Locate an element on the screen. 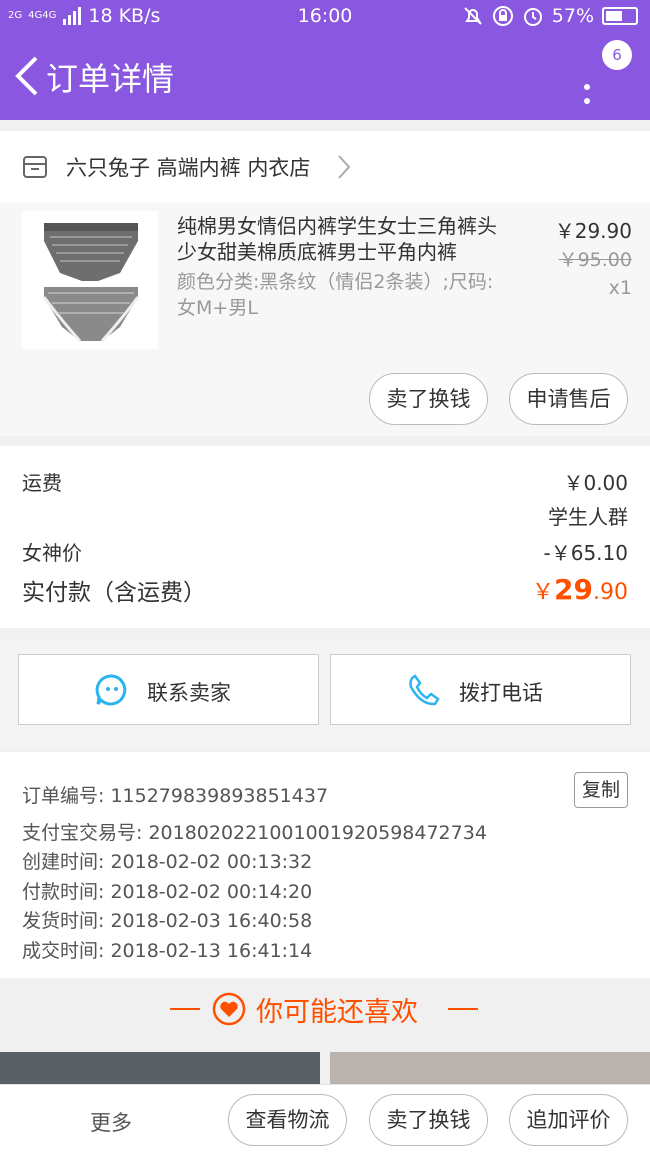 The height and width of the screenshot is (1155, 650). shop-row: 六只兔子 高端内裤 内衣店 is located at coordinates (325, 167).